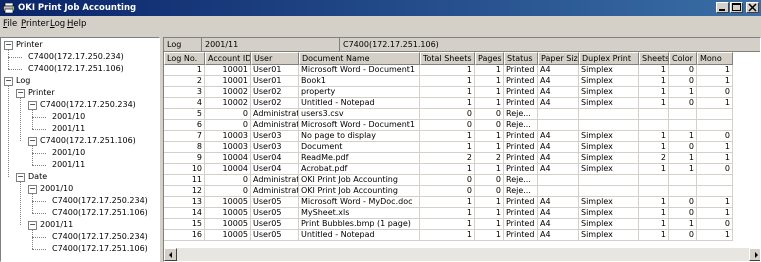 The height and width of the screenshot is (262, 761). I want to click on log-type-label: Log, so click(183, 45).